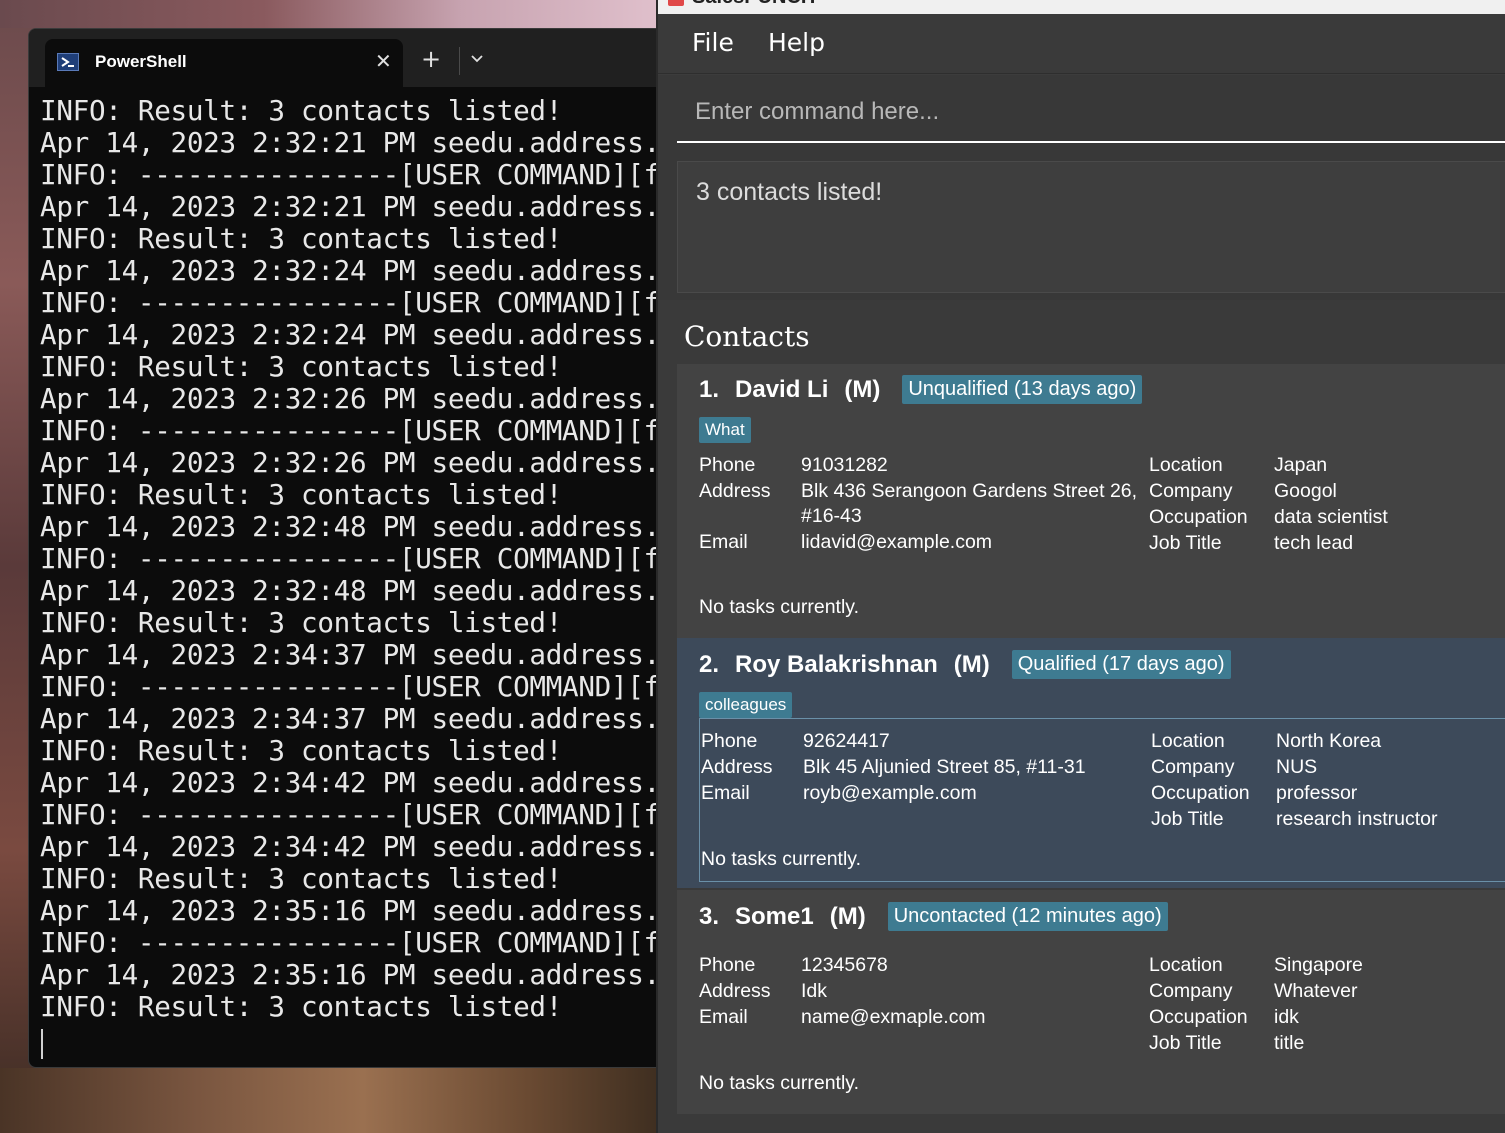  Describe the element at coordinates (893, 1017) in the screenshot. I see `email-value: name@exmaple.com` at that location.